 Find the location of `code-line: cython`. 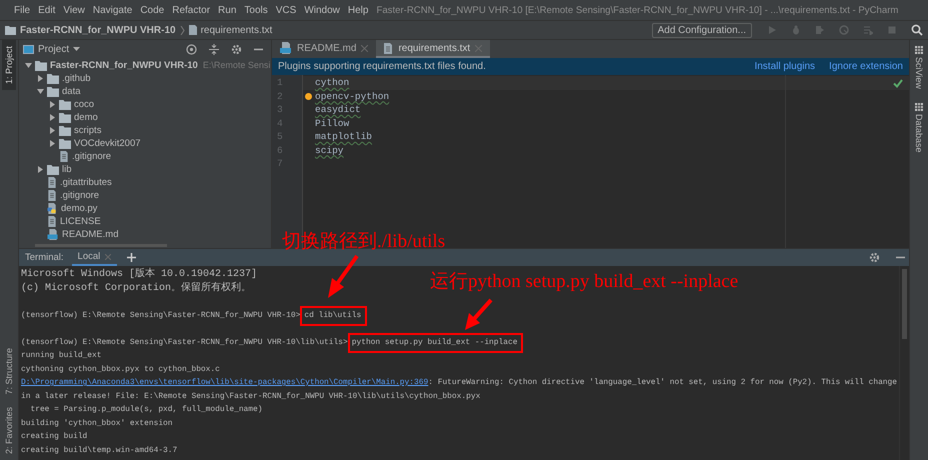

code-line: cython is located at coordinates (332, 82).